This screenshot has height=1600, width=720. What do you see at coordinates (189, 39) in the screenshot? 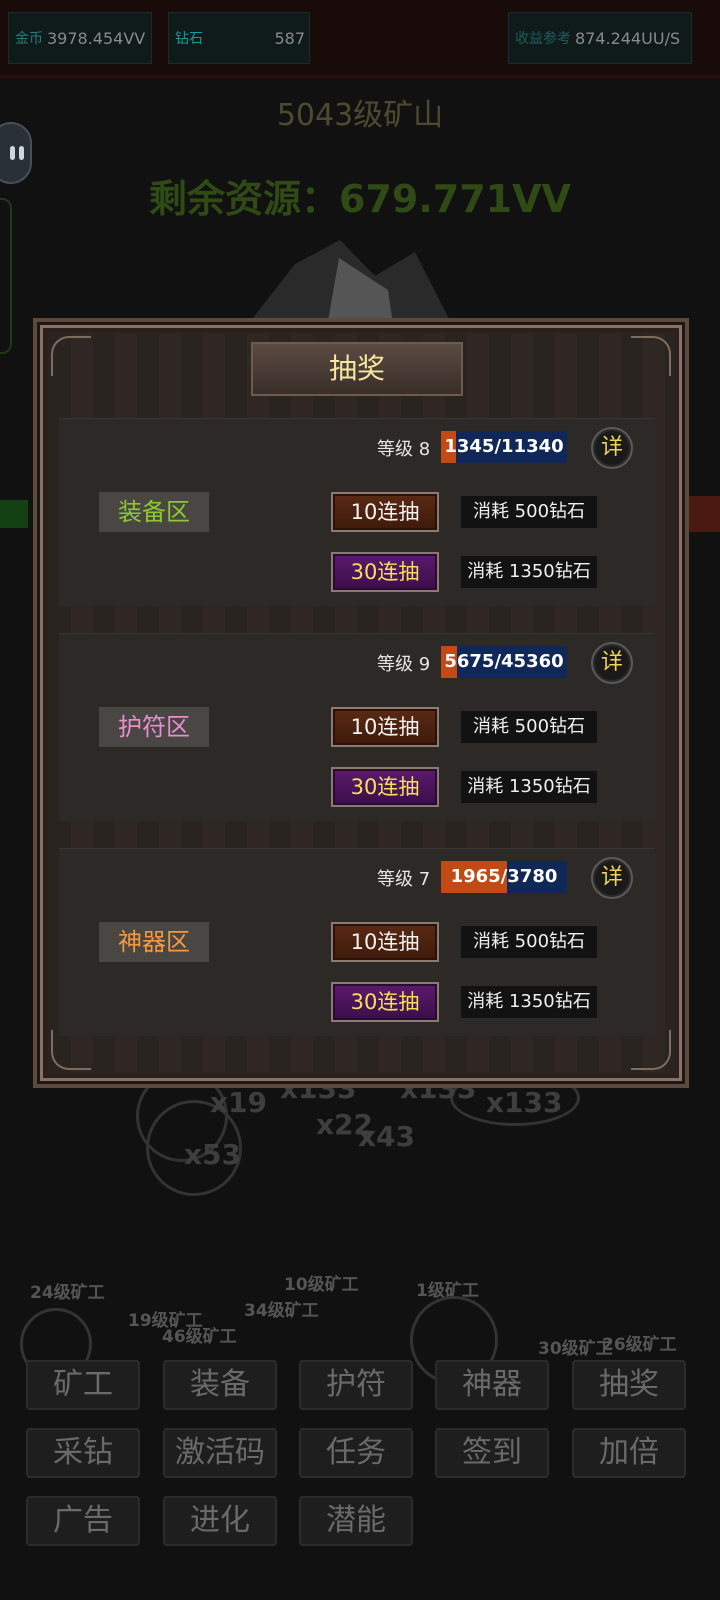
I see `diamond-label: 钻石` at bounding box center [189, 39].